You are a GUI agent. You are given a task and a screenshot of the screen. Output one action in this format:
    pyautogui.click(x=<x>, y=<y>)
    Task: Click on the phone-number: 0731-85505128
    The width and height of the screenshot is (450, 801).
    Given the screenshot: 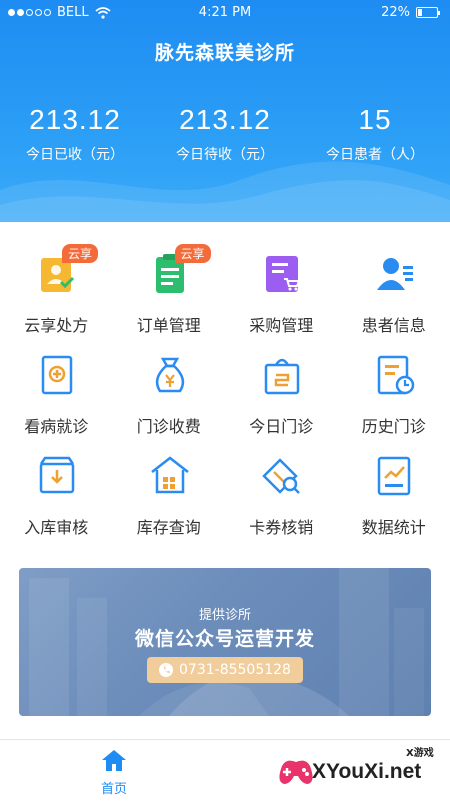 What is the action you would take?
    pyautogui.click(x=235, y=670)
    